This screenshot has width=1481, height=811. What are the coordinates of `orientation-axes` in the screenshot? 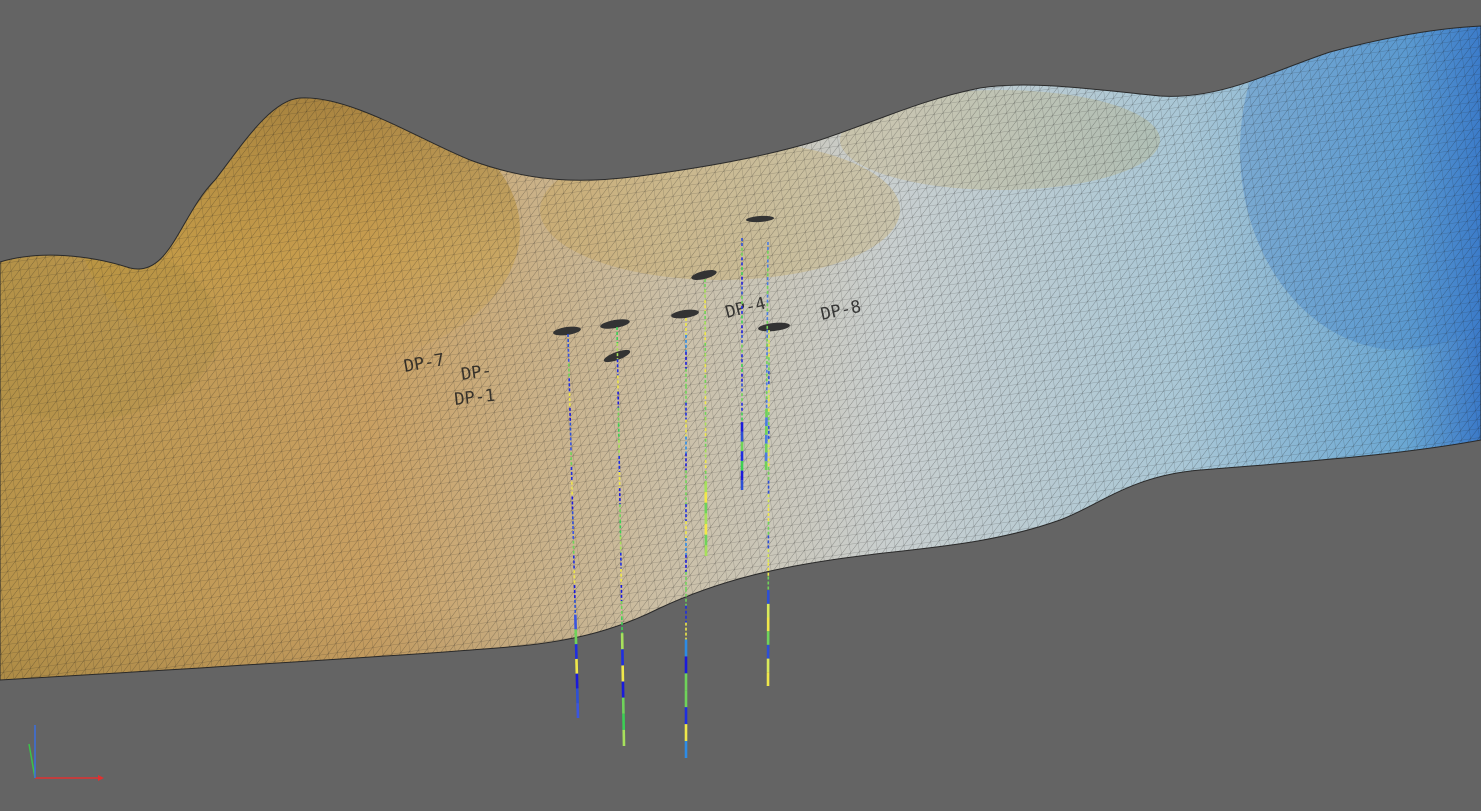 It's located at (66, 753).